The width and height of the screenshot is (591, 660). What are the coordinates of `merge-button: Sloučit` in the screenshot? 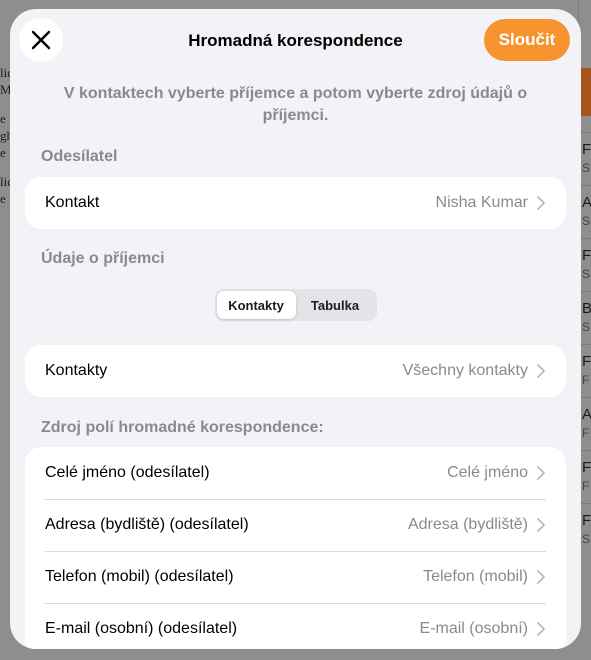 It's located at (527, 40).